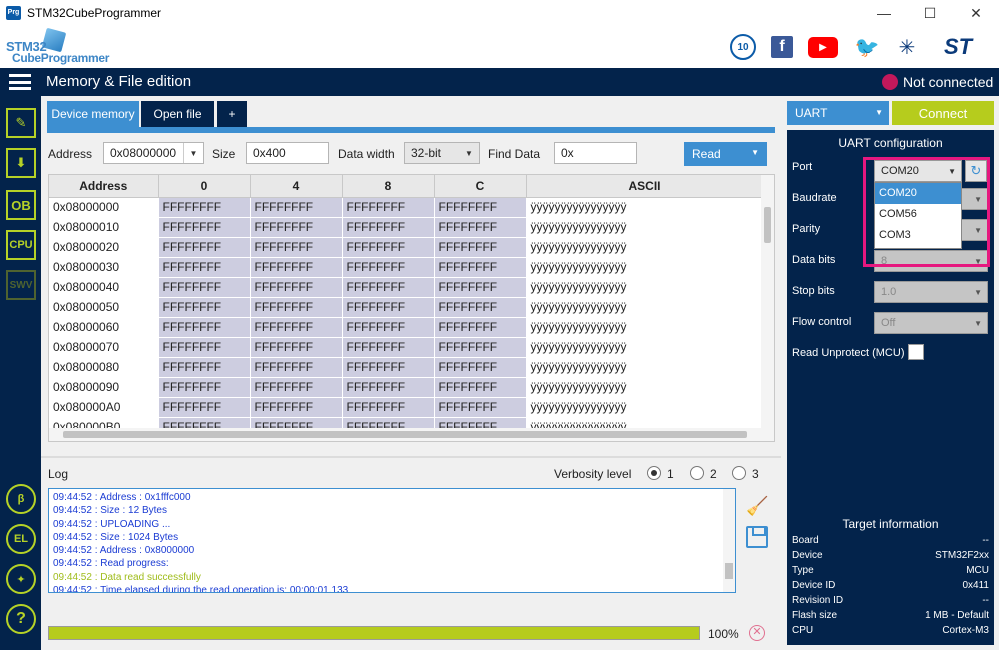 Image resolution: width=999 pixels, height=650 pixels. I want to click on sidebar-item-beta: β, so click(21, 499).